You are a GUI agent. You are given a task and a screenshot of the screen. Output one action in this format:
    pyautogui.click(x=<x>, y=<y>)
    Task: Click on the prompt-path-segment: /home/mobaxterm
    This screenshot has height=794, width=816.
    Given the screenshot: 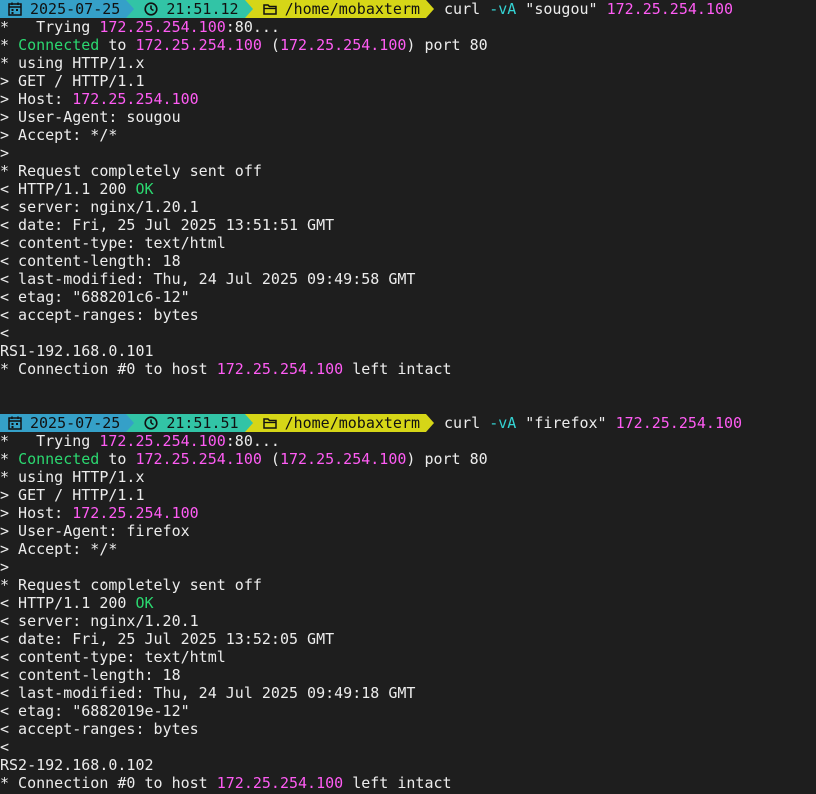 What is the action you would take?
    pyautogui.click(x=339, y=423)
    